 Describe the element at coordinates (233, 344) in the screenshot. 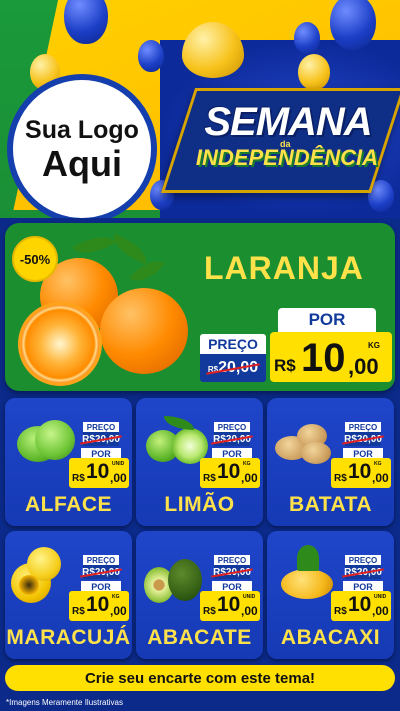

I see `featured-preco-label: PREÇO` at that location.